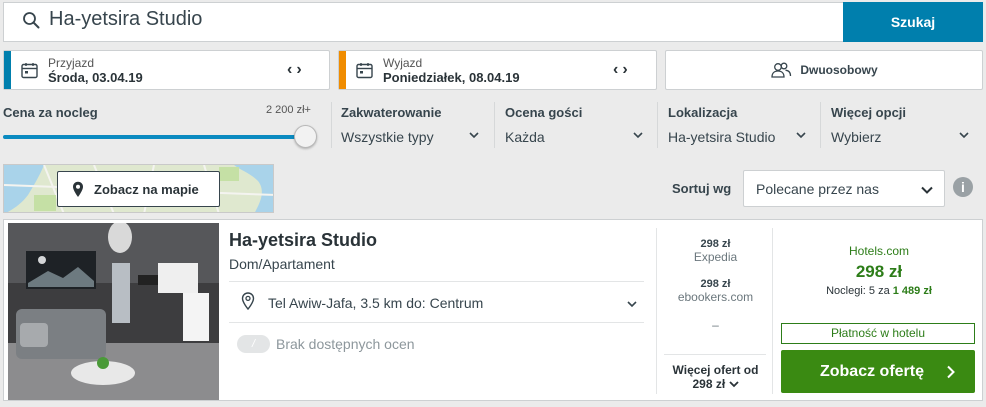 Image resolution: width=986 pixels, height=407 pixels. I want to click on more-offers-price-row: 298 zł, so click(715, 384).